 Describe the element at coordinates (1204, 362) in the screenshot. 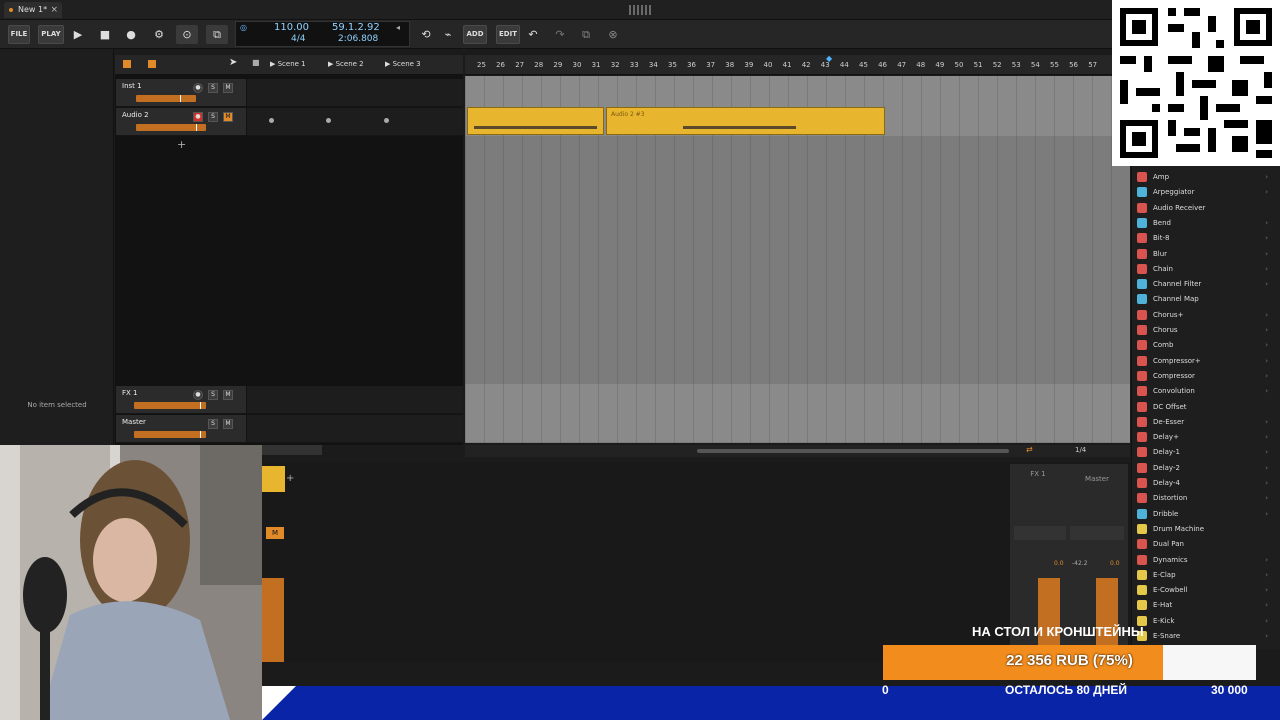

I see `browser-item-compressor-: Compressor+ ›` at that location.